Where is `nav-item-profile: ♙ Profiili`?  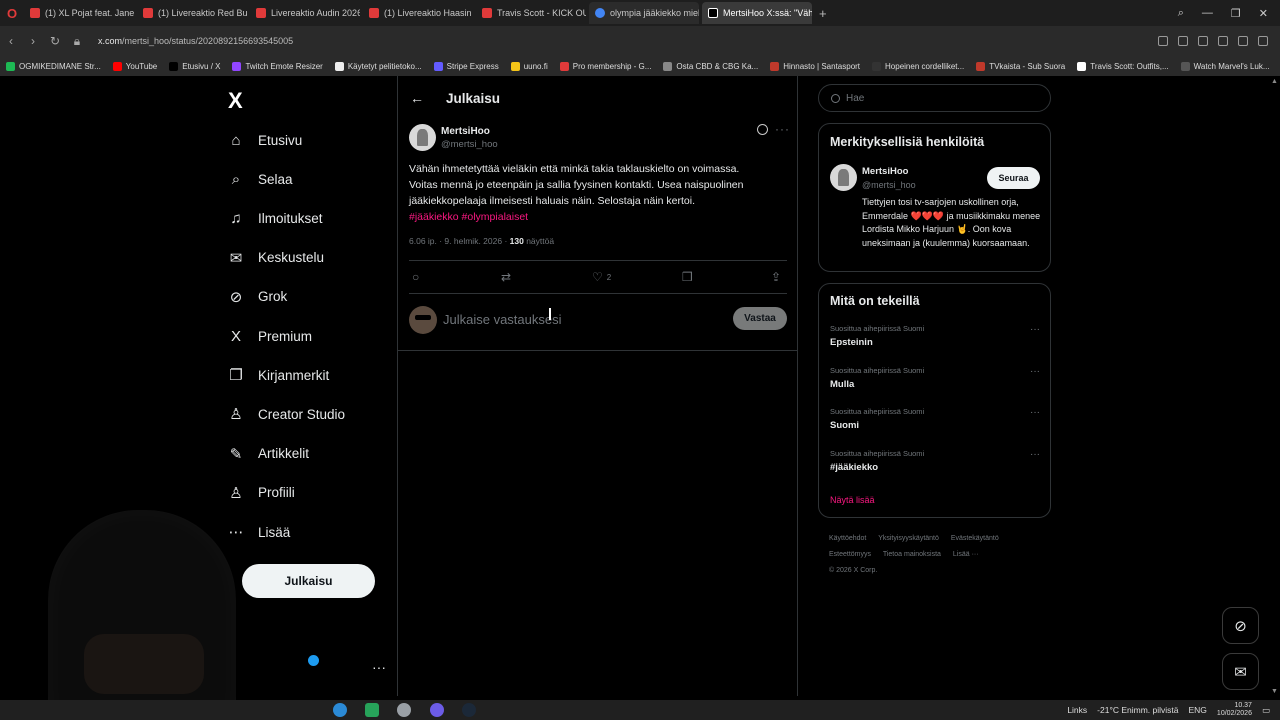
nav-item-profile: ♙ Profiili is located at coordinates (261, 493).